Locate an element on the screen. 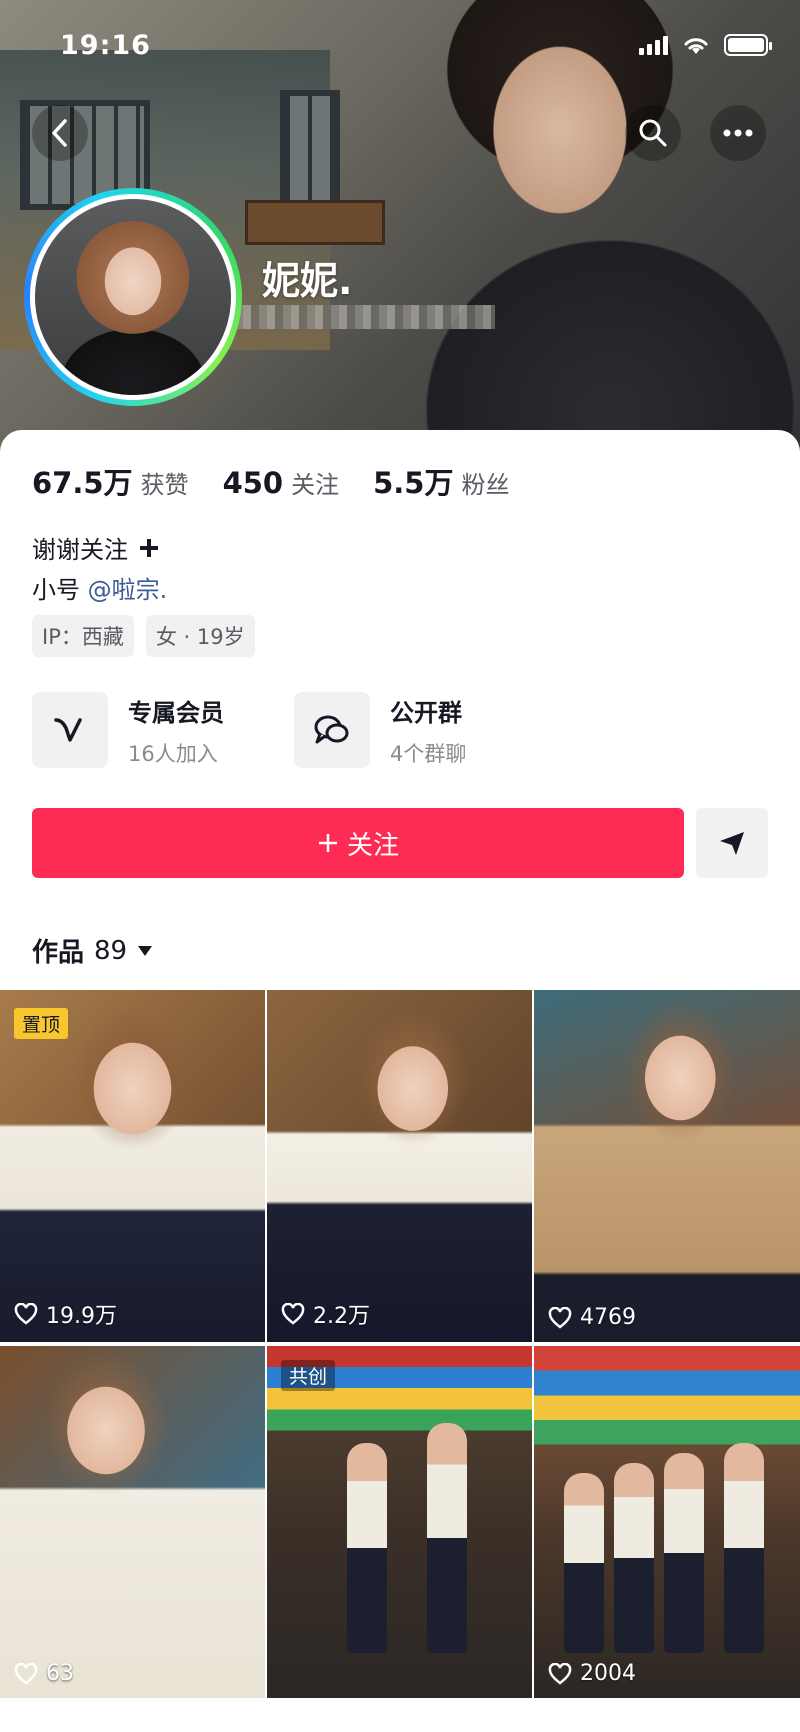  status-bar: 19:16 is located at coordinates (400, 48).